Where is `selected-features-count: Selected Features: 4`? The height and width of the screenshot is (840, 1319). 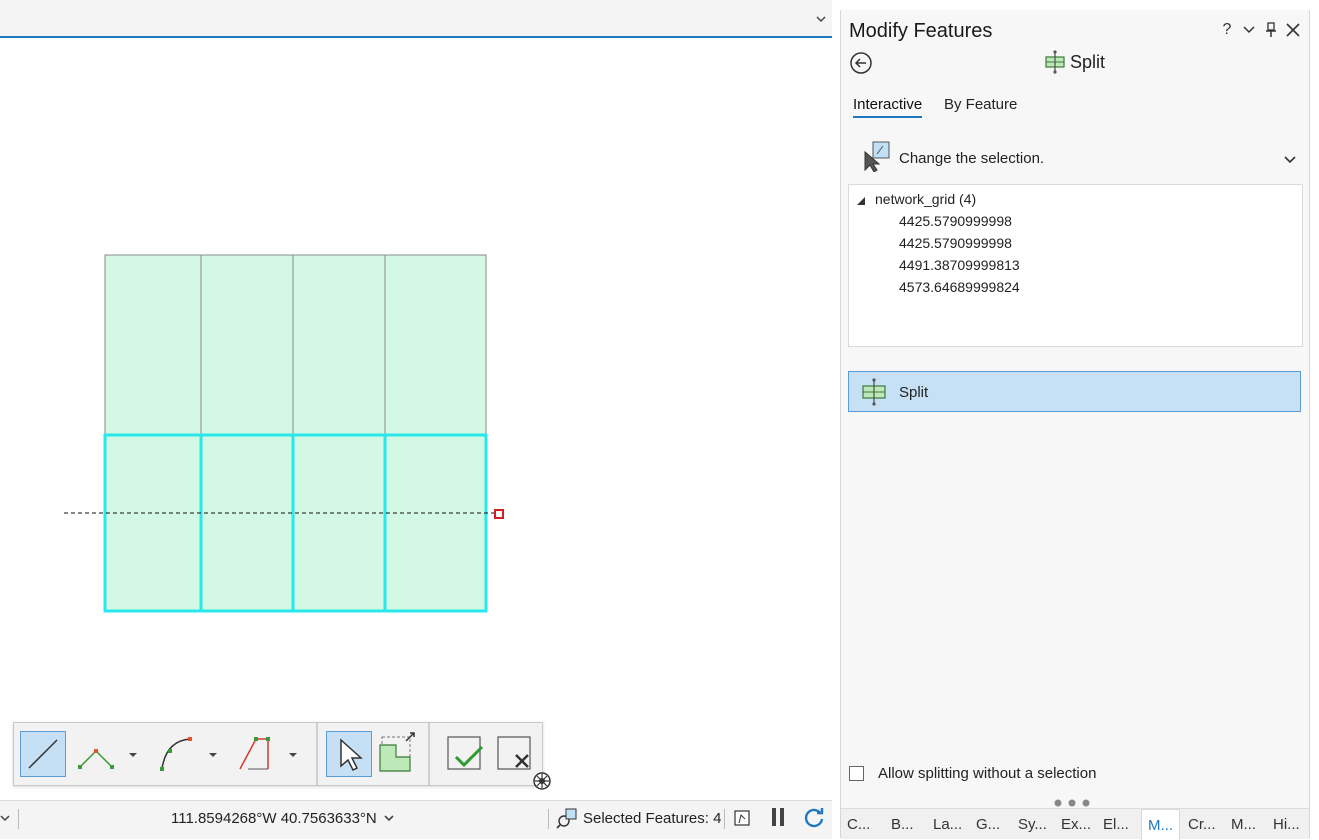 selected-features-count: Selected Features: 4 is located at coordinates (652, 818).